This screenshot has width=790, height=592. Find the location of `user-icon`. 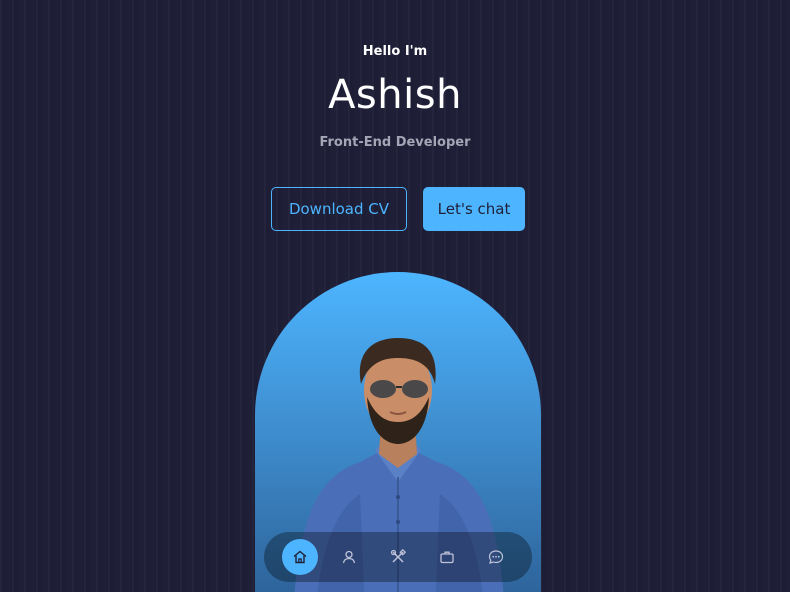

user-icon is located at coordinates (349, 557).